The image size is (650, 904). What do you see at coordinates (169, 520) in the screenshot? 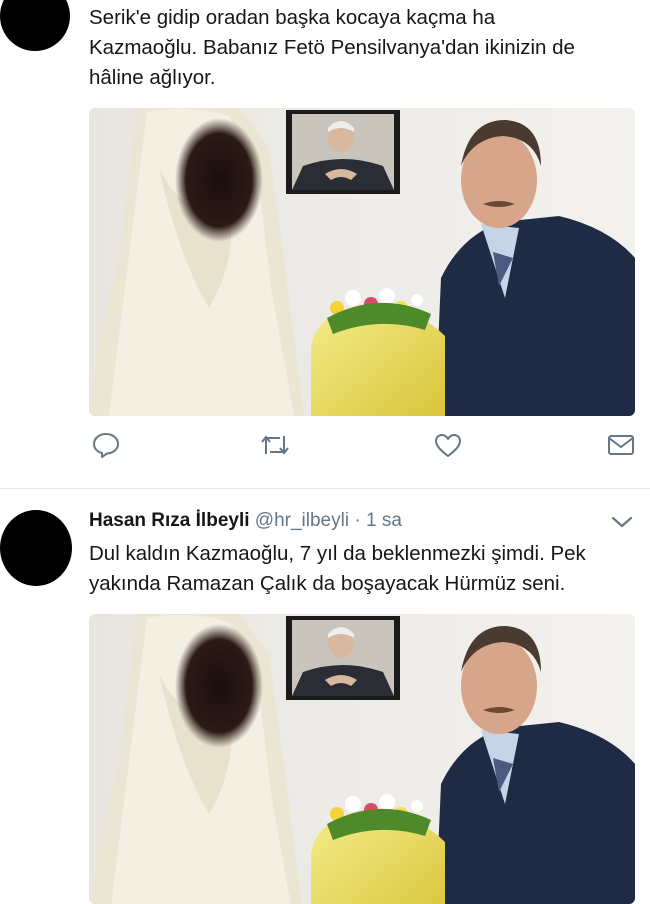
I see `author-name: Hasan Rıza İlbeyli` at bounding box center [169, 520].